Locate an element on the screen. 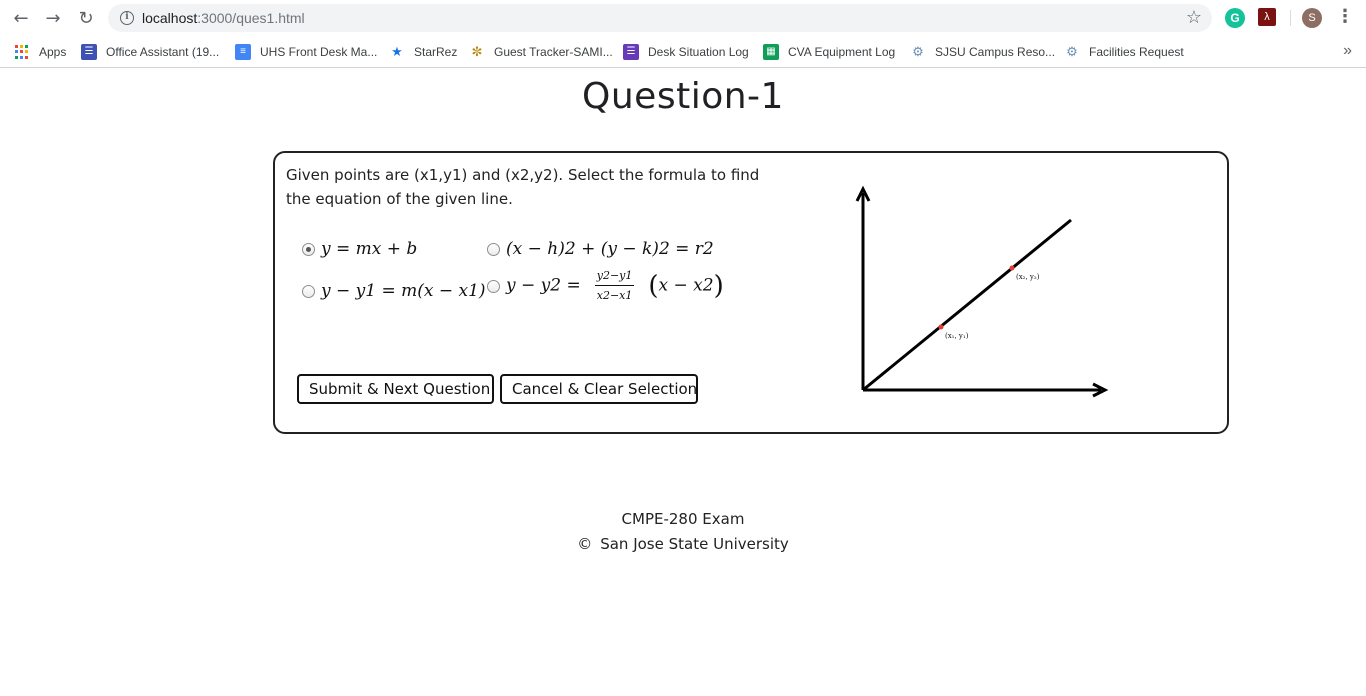  point-2-marker is located at coordinates (1012, 268).